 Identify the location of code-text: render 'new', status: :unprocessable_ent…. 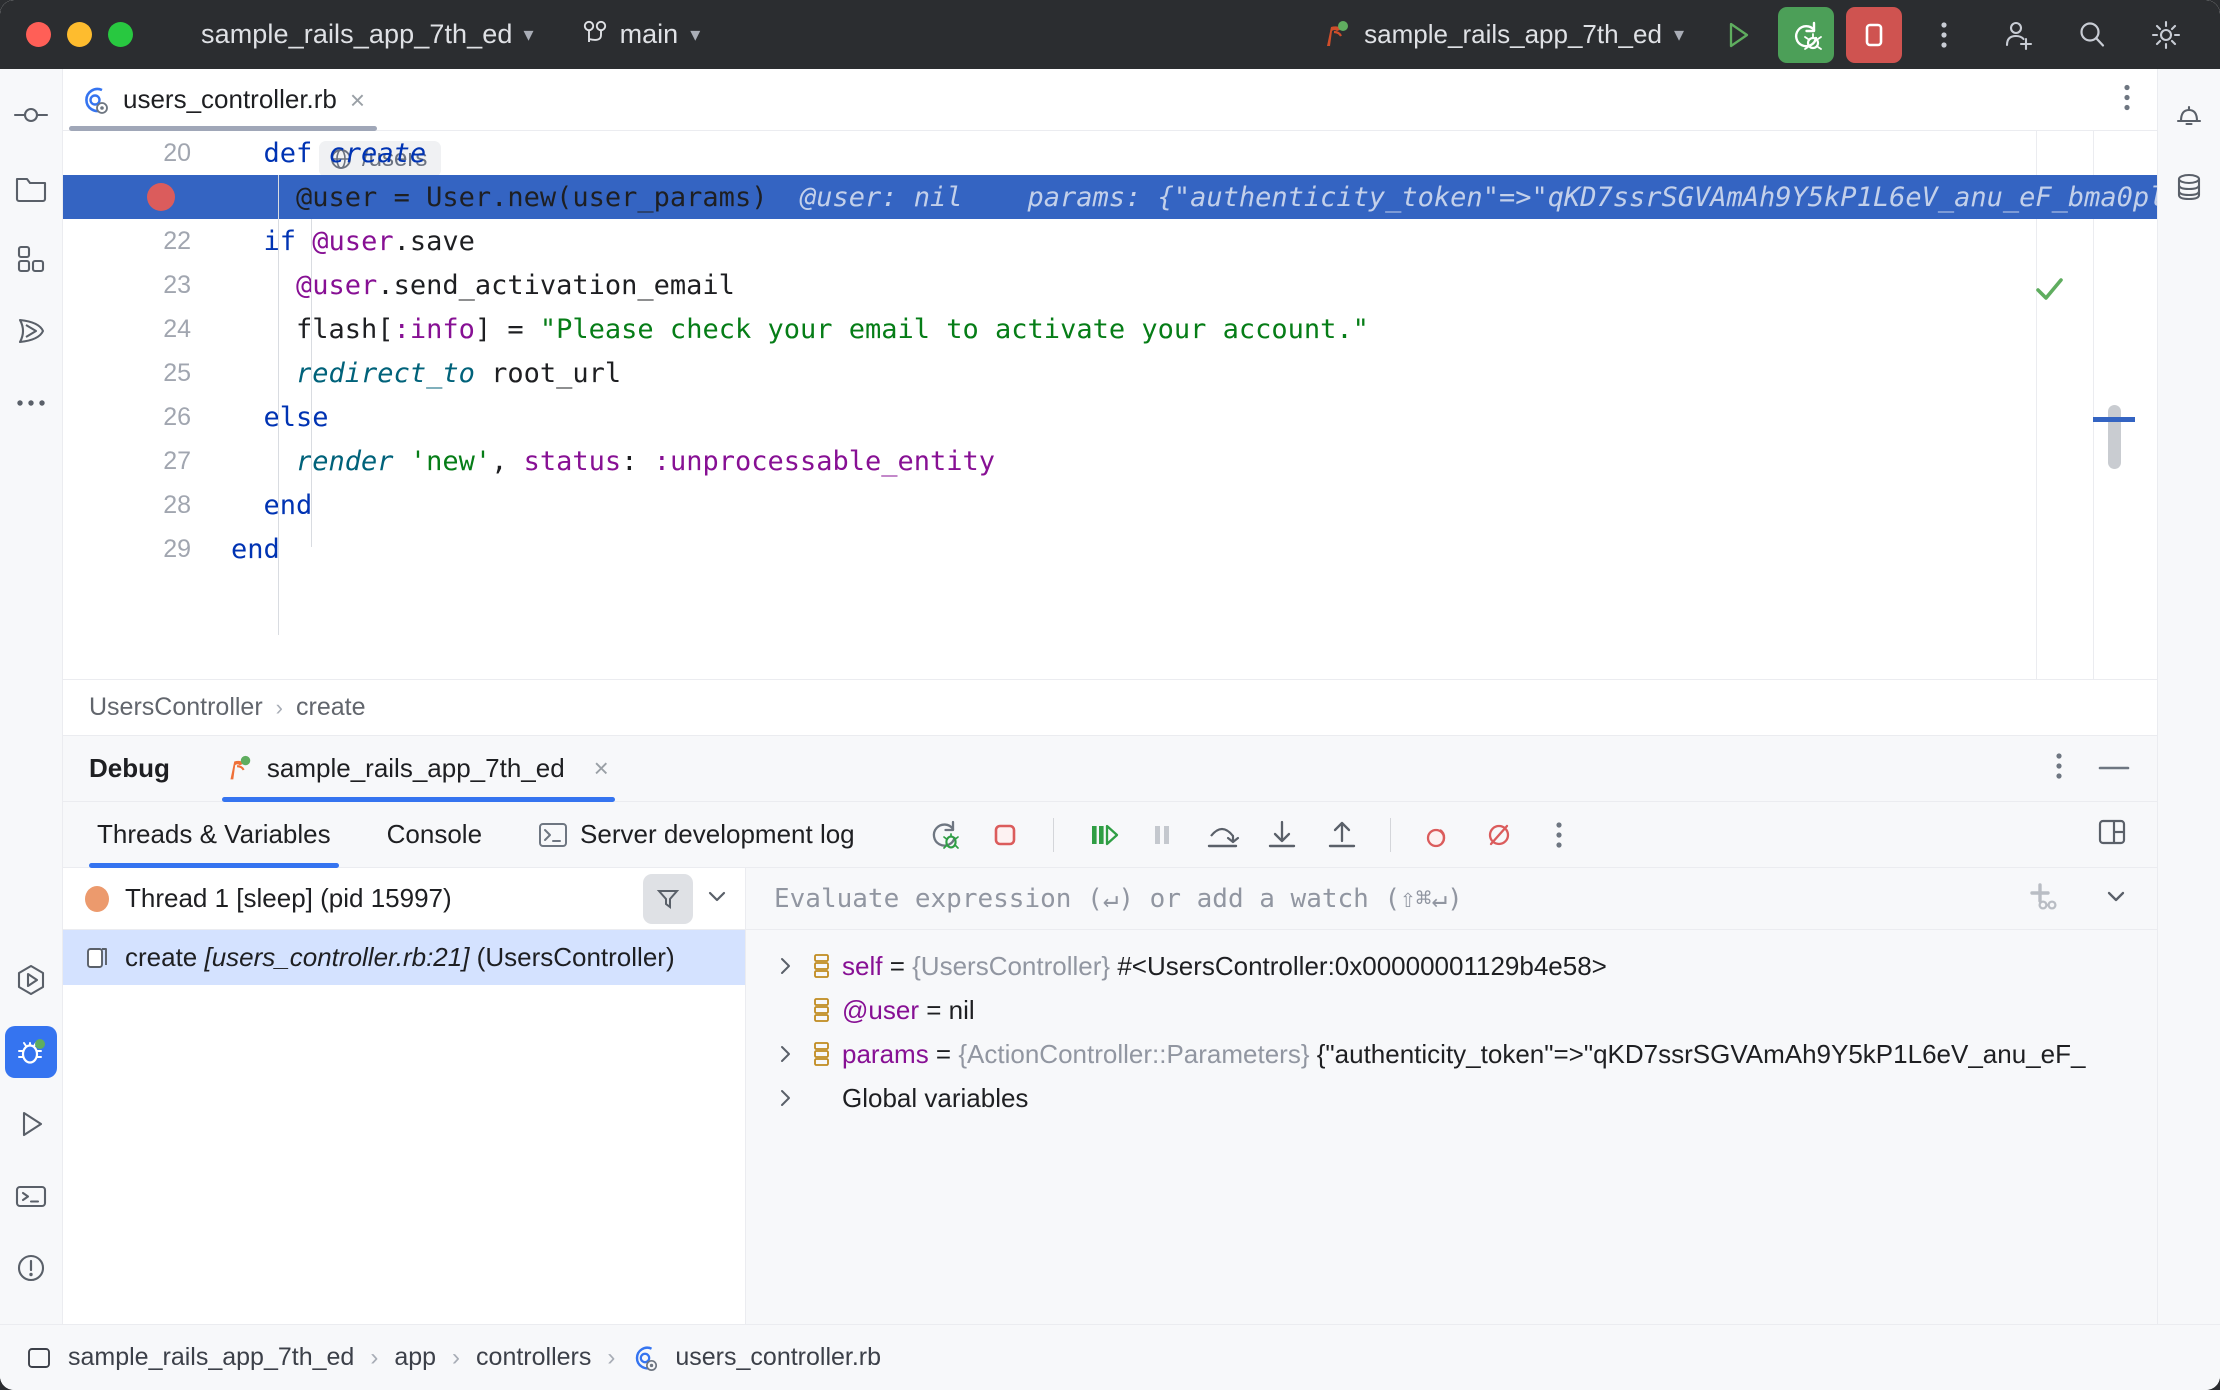
(646, 461).